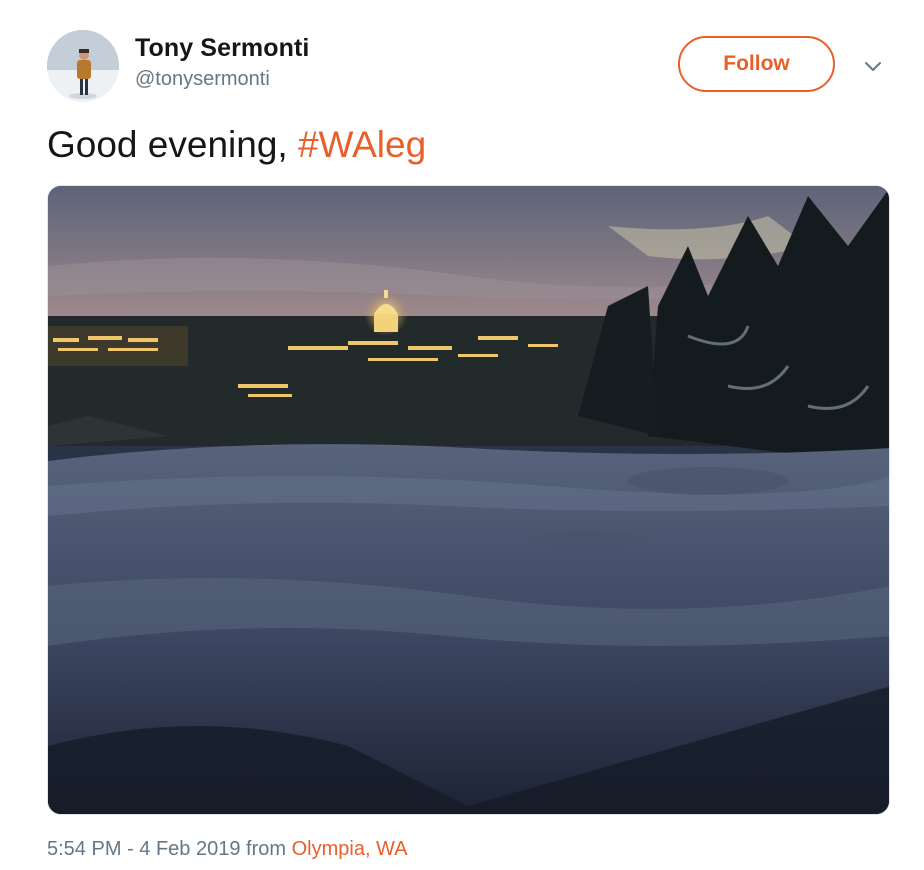 Image resolution: width=924 pixels, height=870 pixels. I want to click on tweet-date: 4 Feb 2019, so click(189, 849).